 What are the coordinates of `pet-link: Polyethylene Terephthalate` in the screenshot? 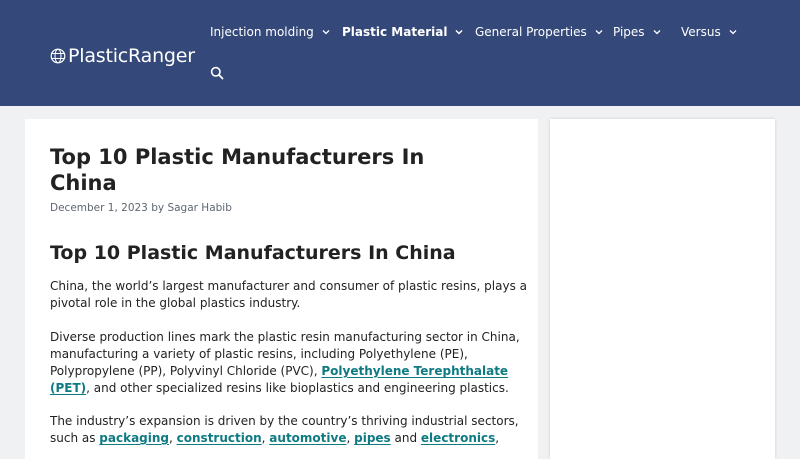 It's located at (414, 371).